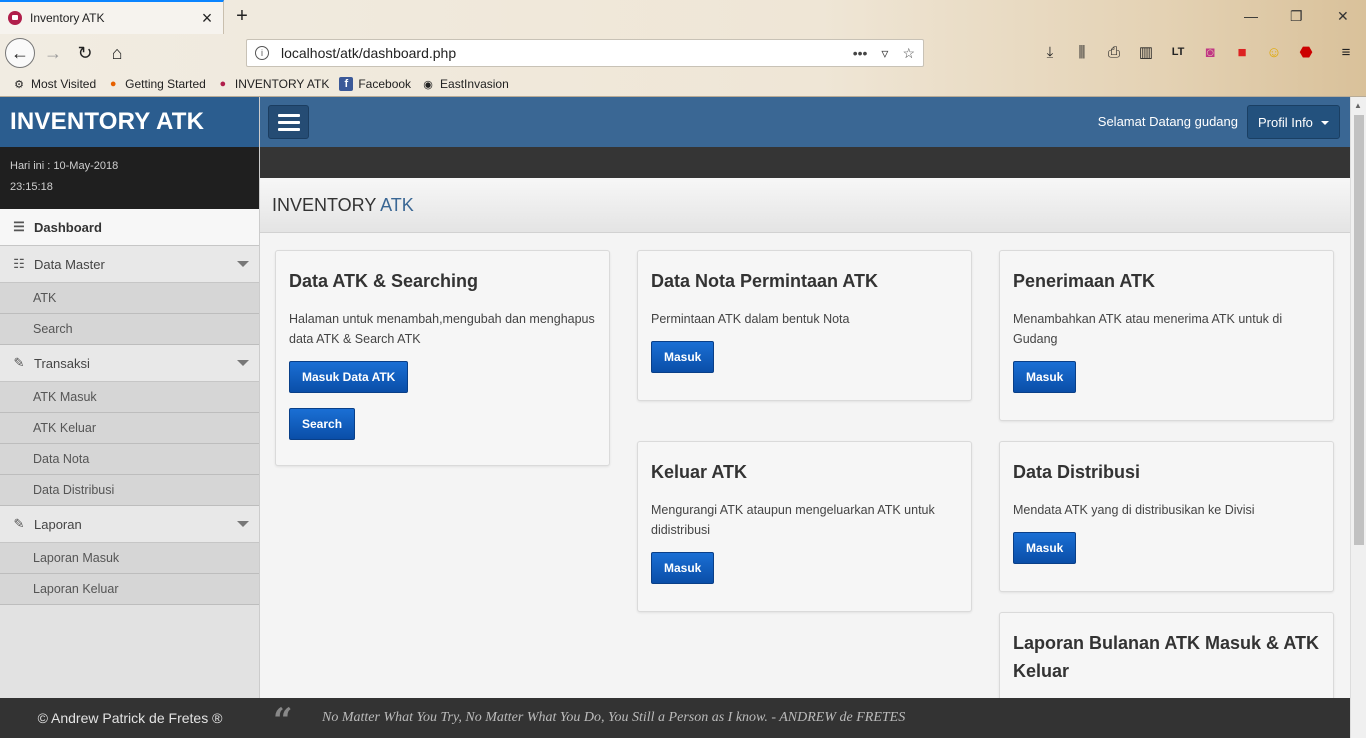 The width and height of the screenshot is (1366, 738). What do you see at coordinates (156, 84) in the screenshot?
I see `bookmark-getting-started: ● Getting Started` at bounding box center [156, 84].